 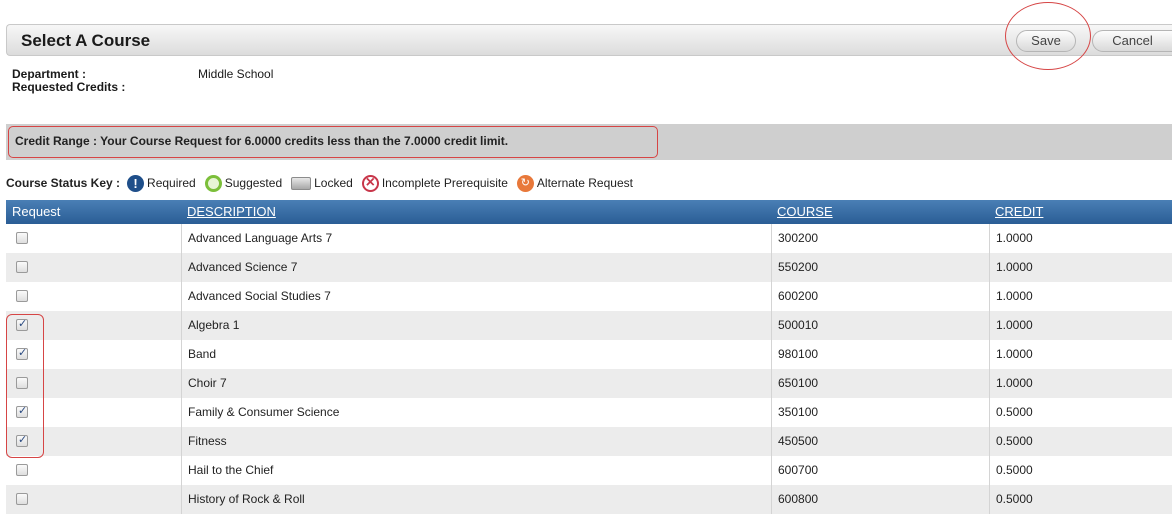 What do you see at coordinates (476, 354) in the screenshot?
I see `course-description: Band` at bounding box center [476, 354].